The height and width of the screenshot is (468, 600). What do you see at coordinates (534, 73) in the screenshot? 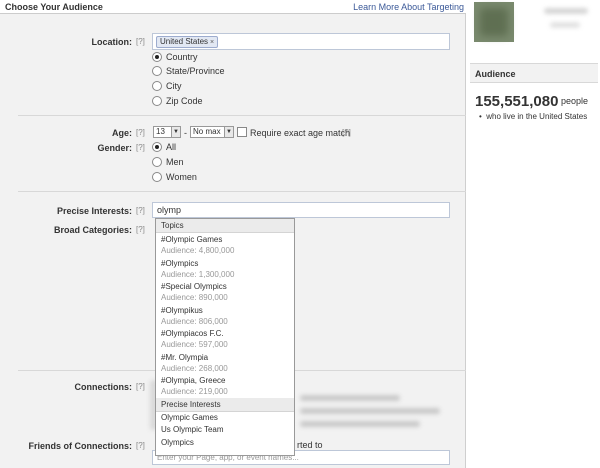
I see `audience-summary-header: Audience` at bounding box center [534, 73].